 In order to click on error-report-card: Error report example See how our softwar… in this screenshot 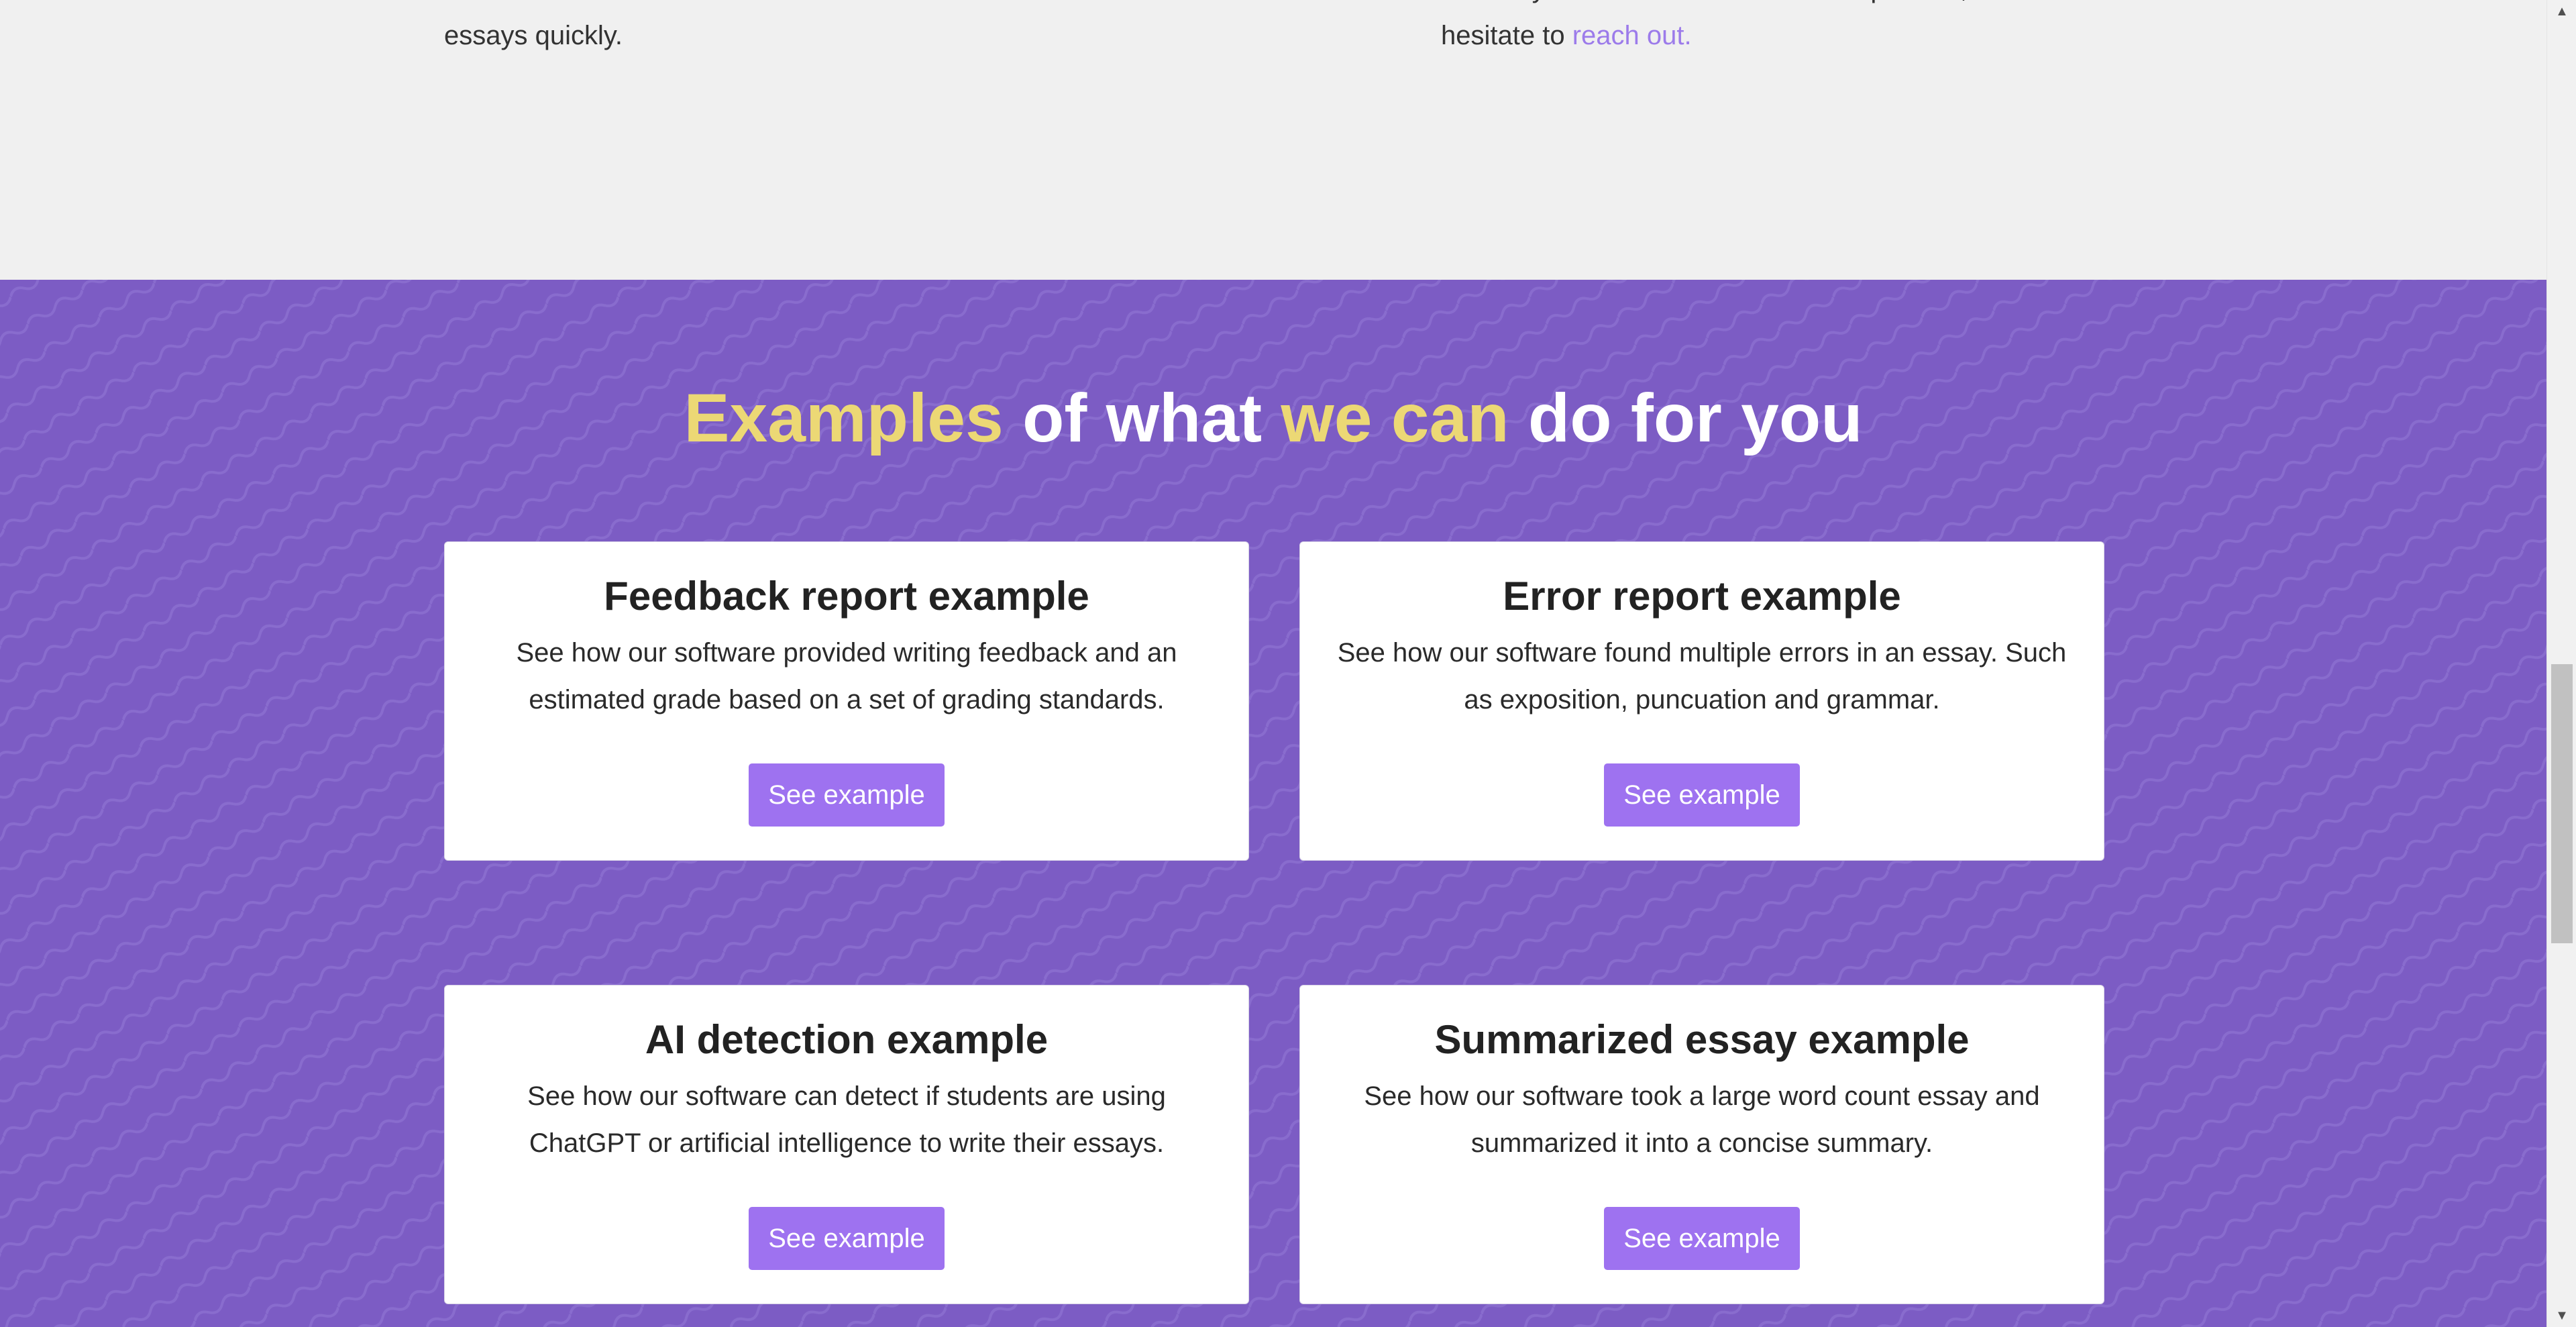, I will do `click(1701, 701)`.